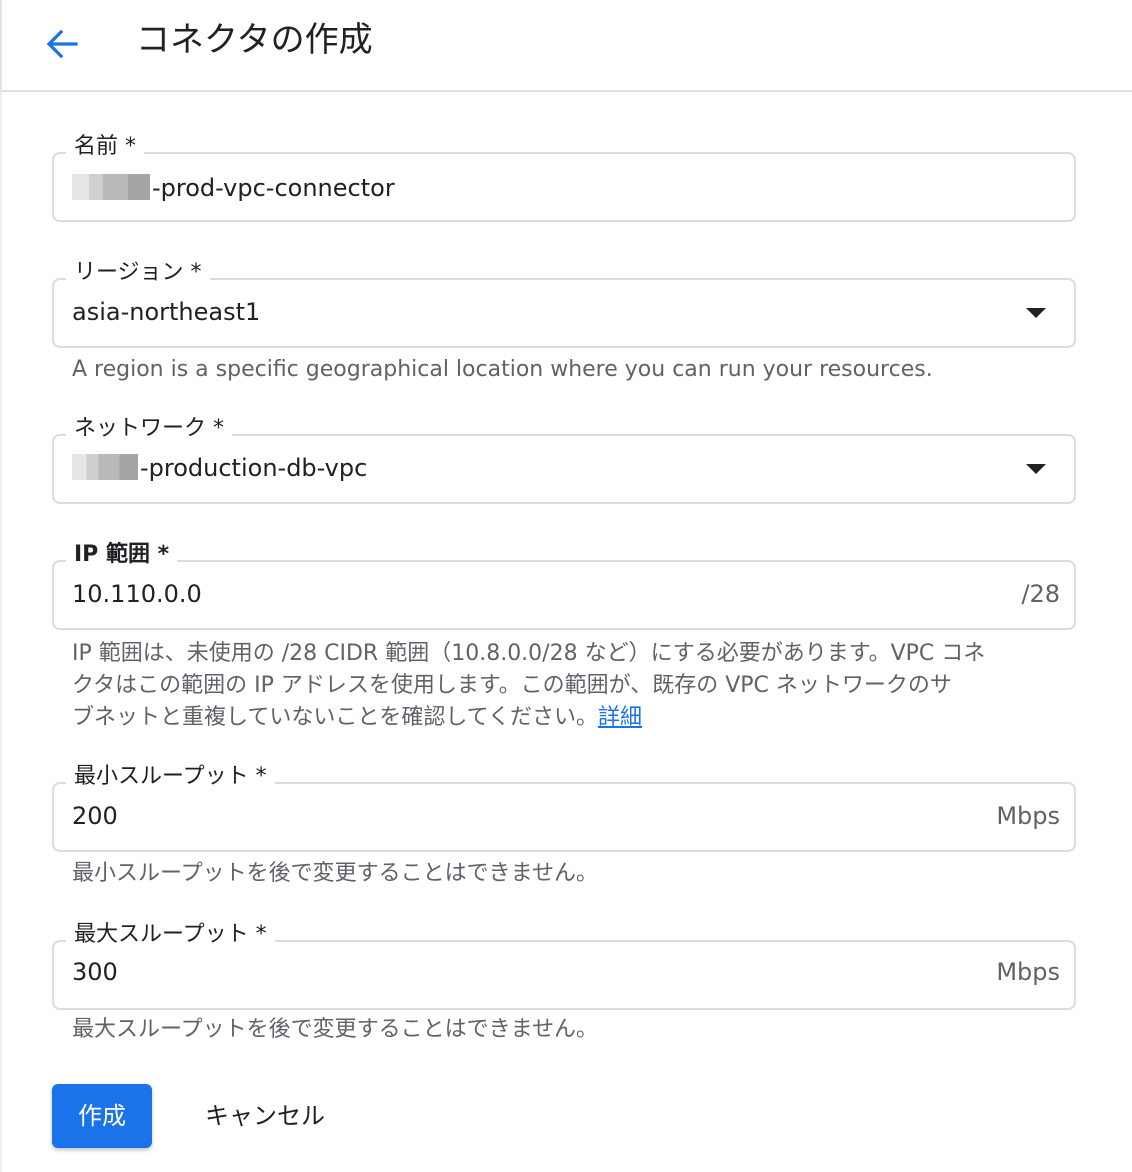 The width and height of the screenshot is (1132, 1172). What do you see at coordinates (122, 555) in the screenshot?
I see `ip-range-label: IP 範囲 *` at bounding box center [122, 555].